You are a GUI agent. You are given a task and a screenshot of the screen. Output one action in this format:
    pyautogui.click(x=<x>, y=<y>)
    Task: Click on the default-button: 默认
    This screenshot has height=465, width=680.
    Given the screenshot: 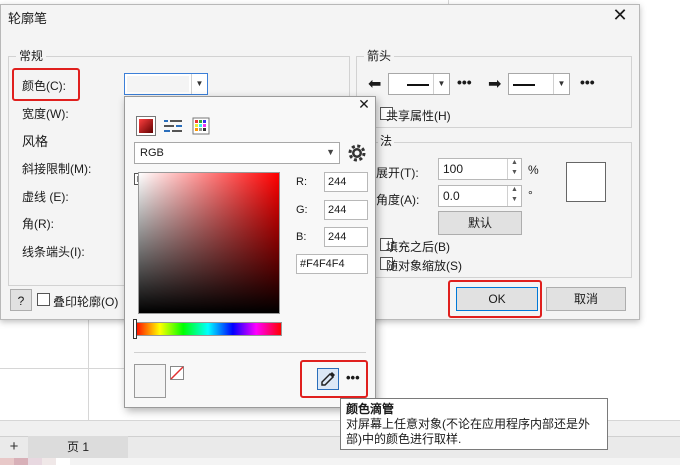 What is the action you would take?
    pyautogui.click(x=480, y=223)
    